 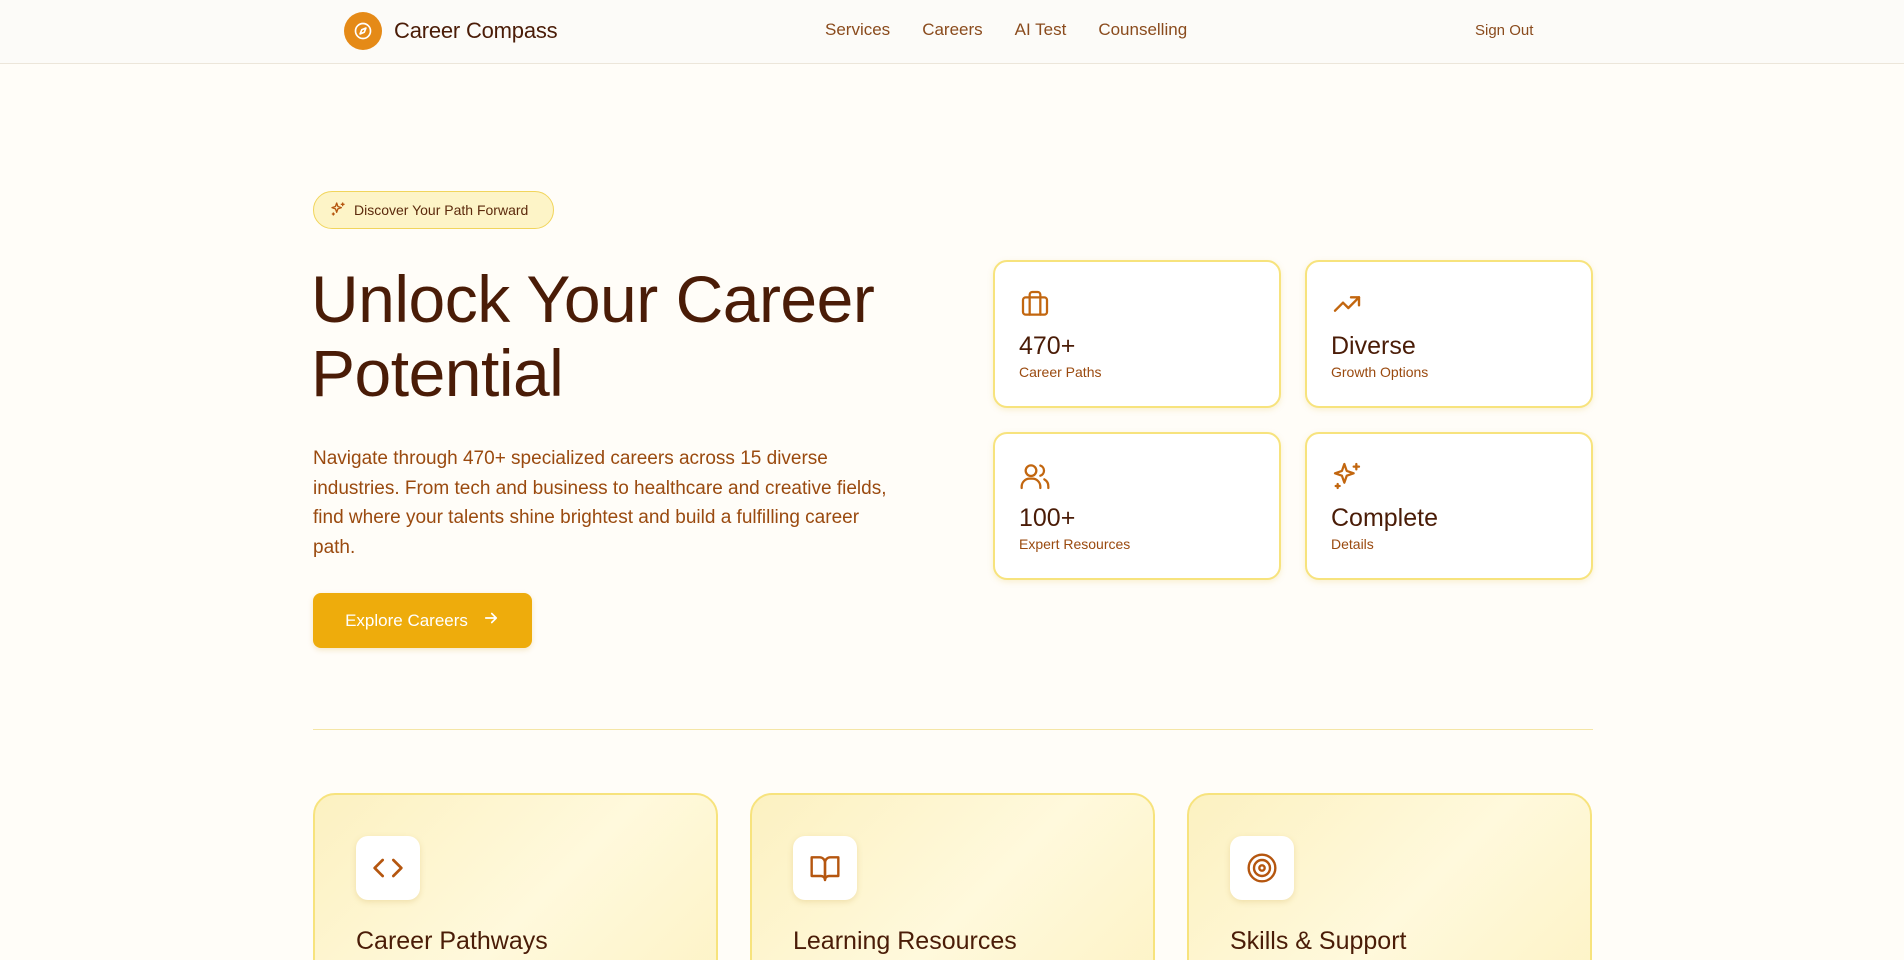 What do you see at coordinates (1137, 334) in the screenshot?
I see `stat-card-career-paths: 470+ Career Paths` at bounding box center [1137, 334].